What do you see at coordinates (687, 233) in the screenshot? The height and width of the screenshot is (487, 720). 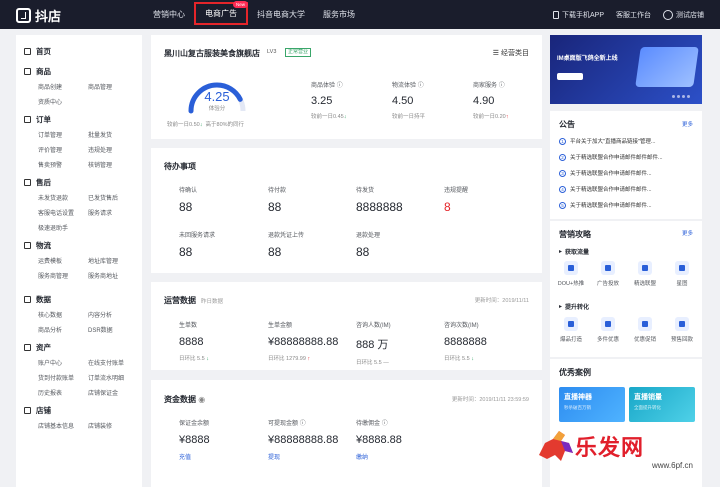 I see `guide-more-link: 更多` at bounding box center [687, 233].